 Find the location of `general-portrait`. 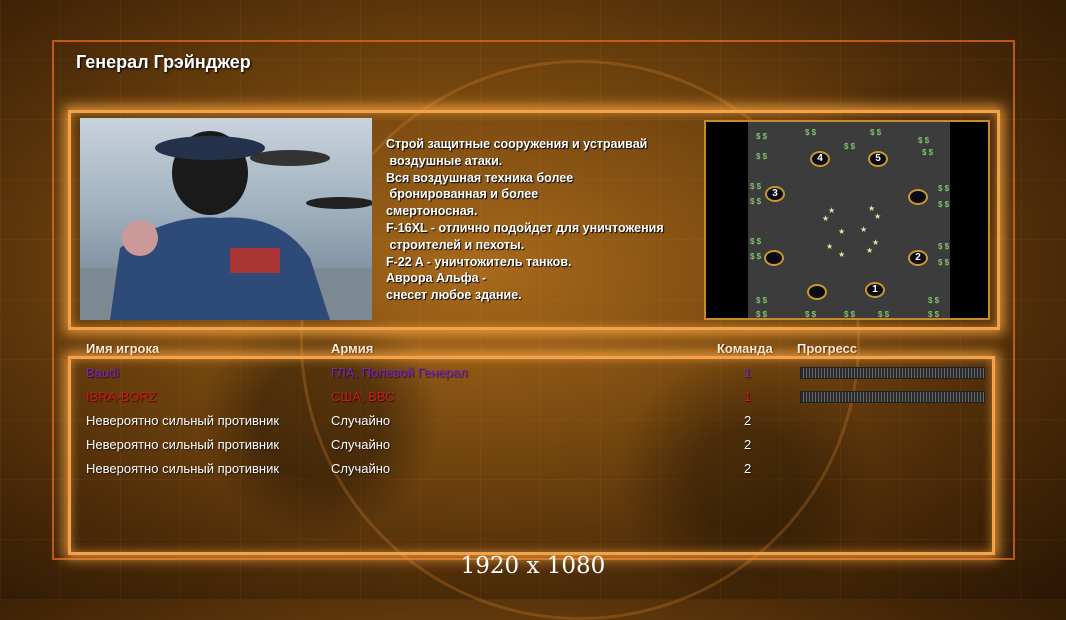

general-portrait is located at coordinates (226, 219).